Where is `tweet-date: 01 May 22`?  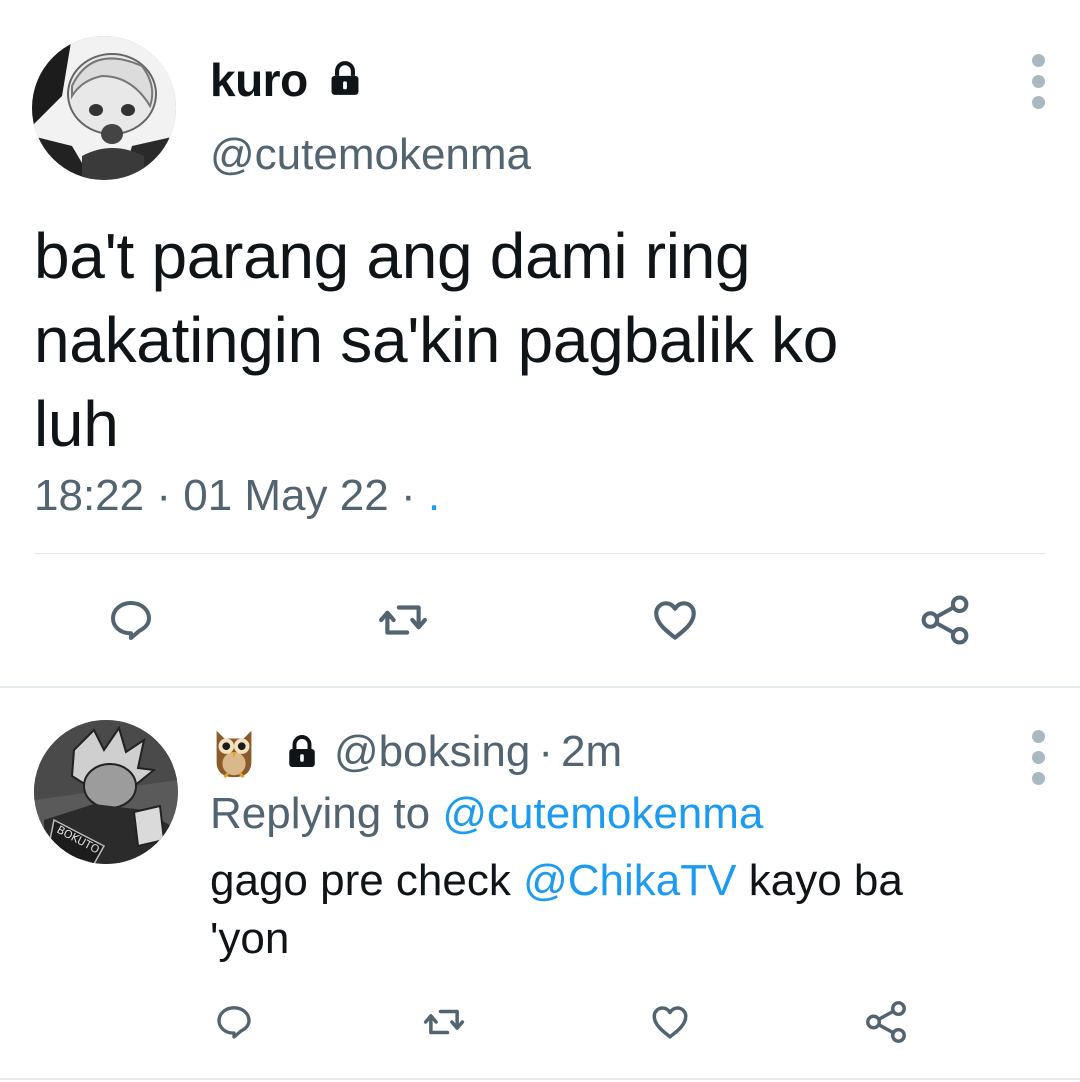
tweet-date: 01 May 22 is located at coordinates (285, 495).